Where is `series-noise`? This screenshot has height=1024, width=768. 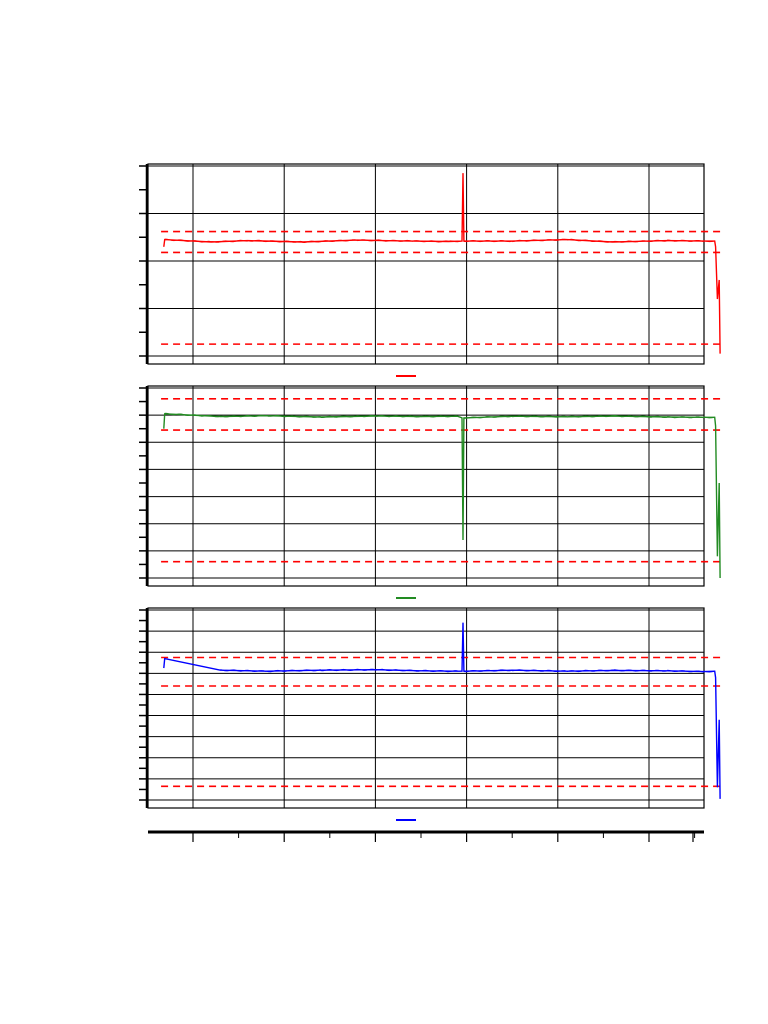 series-noise is located at coordinates (589, 240).